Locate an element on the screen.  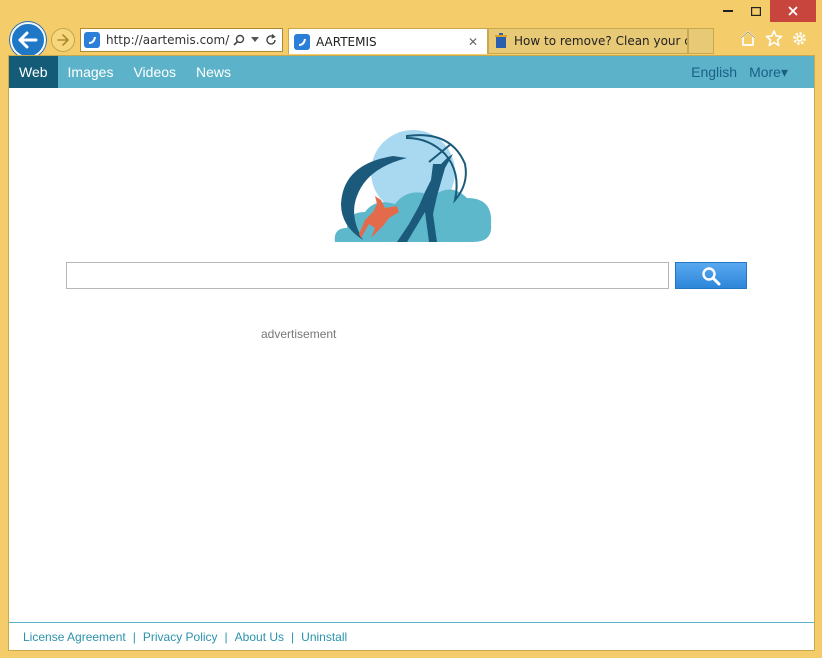
nav-item-news: News is located at coordinates (213, 72).